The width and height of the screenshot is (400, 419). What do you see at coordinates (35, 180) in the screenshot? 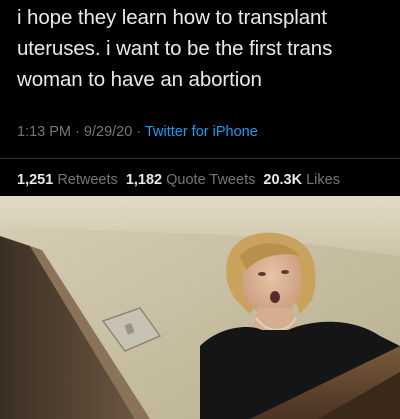
I see `retweets-count: 1,251` at bounding box center [35, 180].